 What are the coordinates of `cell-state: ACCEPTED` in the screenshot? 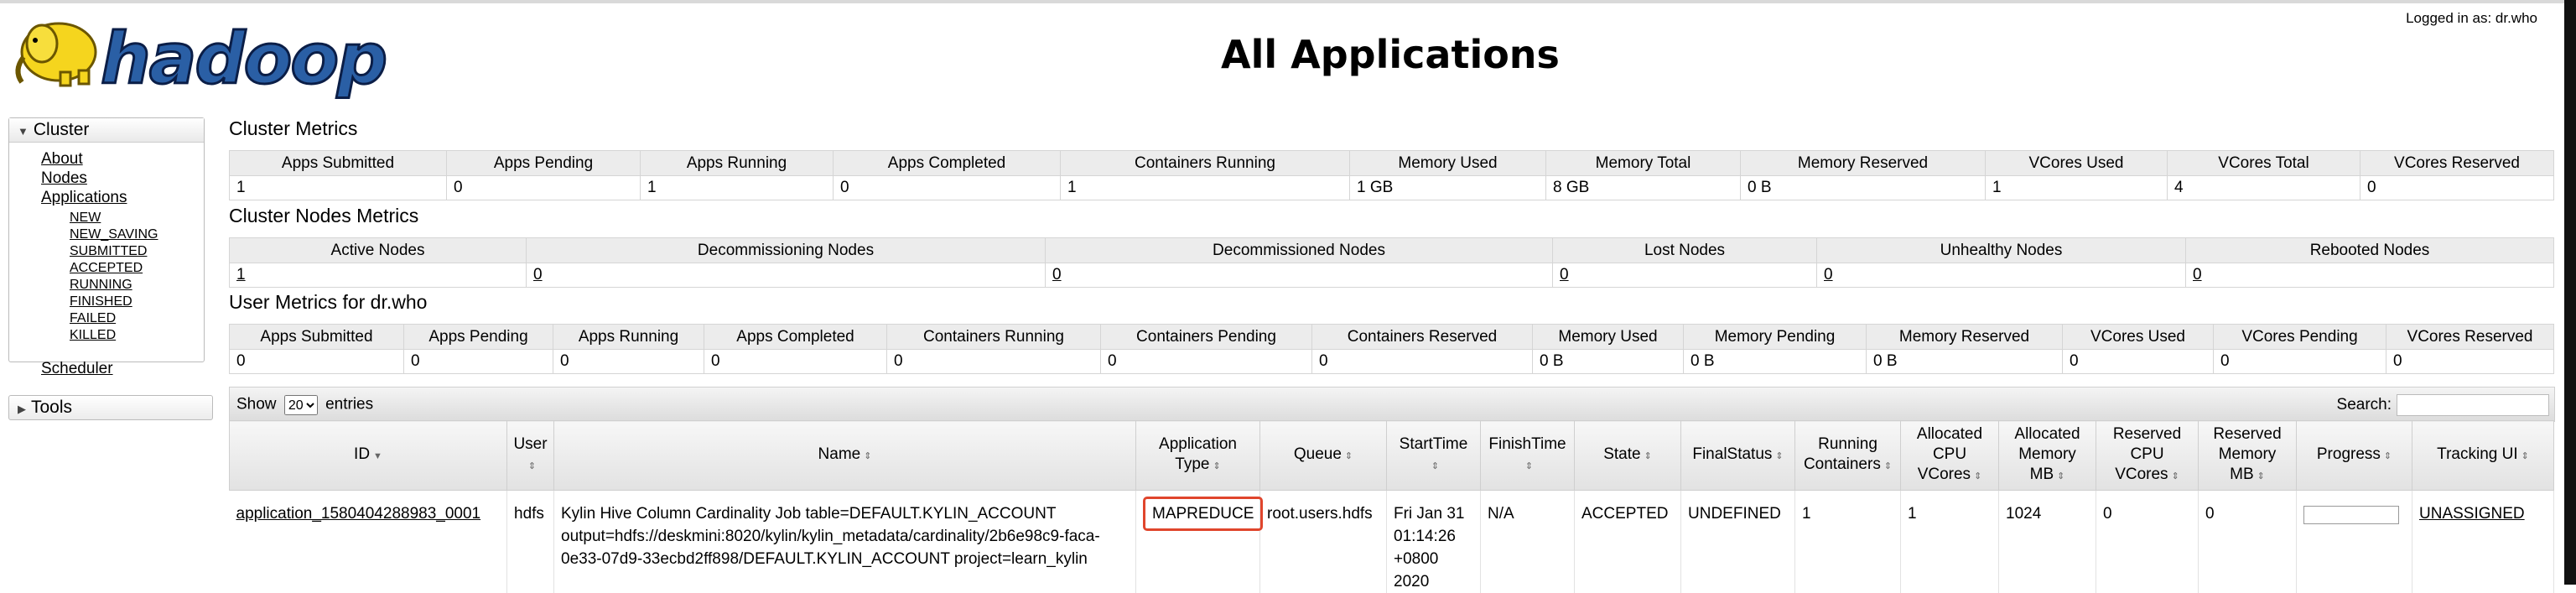 It's located at (1628, 542).